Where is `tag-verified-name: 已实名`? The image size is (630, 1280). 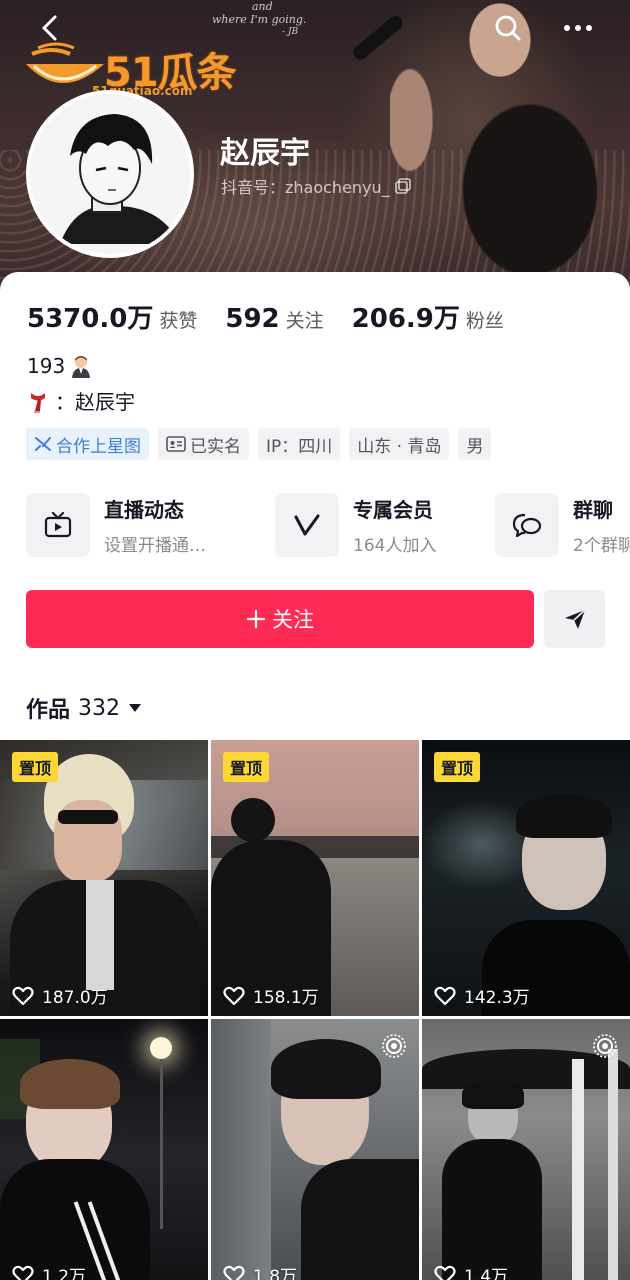 tag-verified-name: 已实名 is located at coordinates (203, 444).